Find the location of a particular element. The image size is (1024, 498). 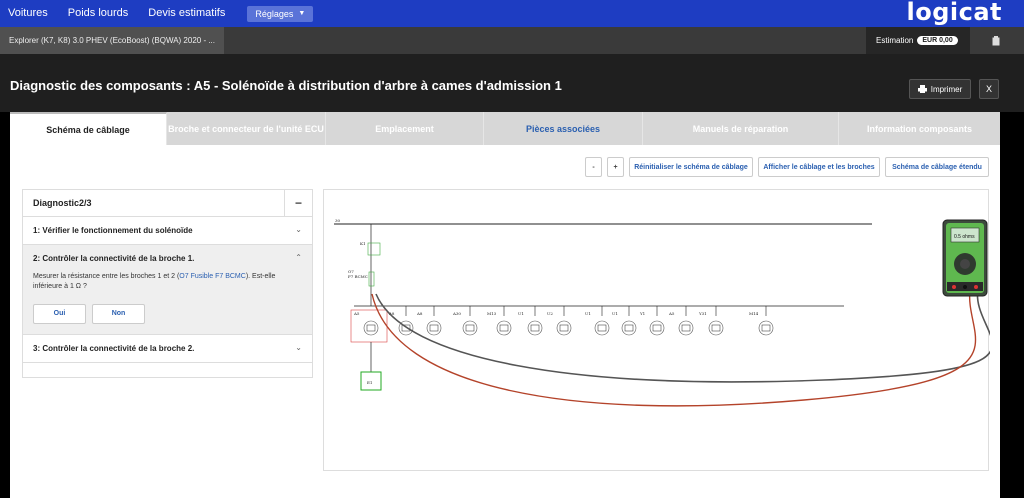

fuse-o7 is located at coordinates (371, 279).